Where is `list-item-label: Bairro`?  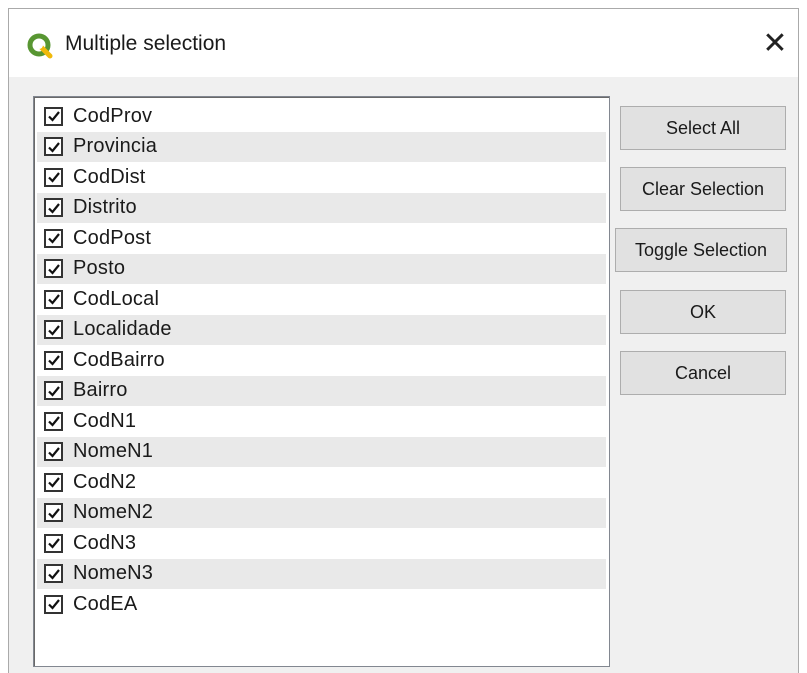 list-item-label: Bairro is located at coordinates (100, 390).